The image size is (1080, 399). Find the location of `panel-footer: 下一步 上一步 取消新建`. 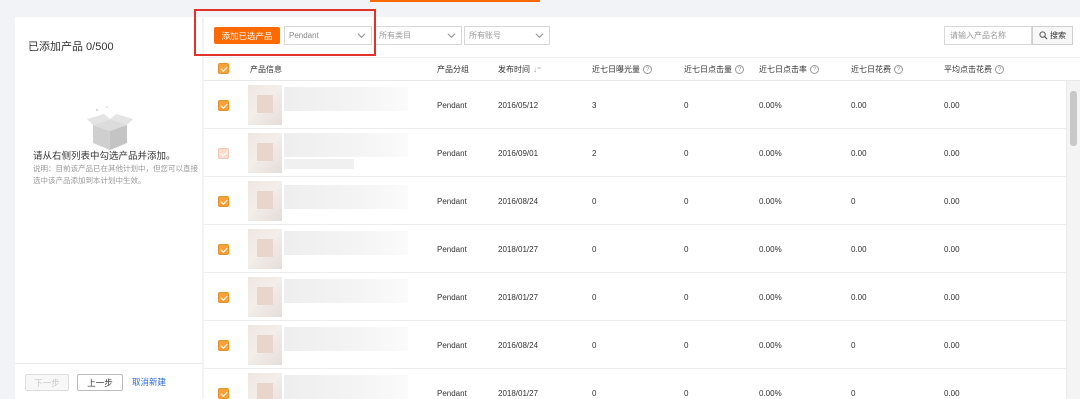

panel-footer: 下一步 上一步 取消新建 is located at coordinates (108, 381).